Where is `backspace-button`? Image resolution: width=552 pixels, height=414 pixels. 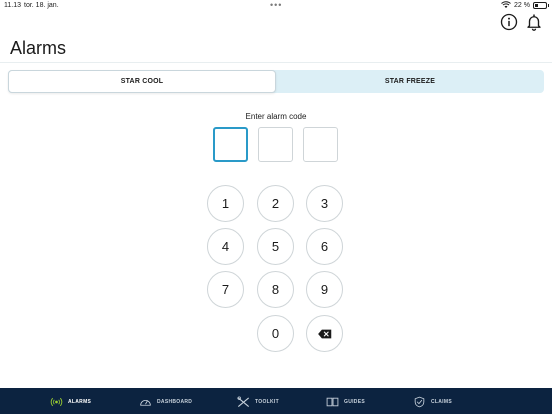
backspace-button is located at coordinates (324, 333).